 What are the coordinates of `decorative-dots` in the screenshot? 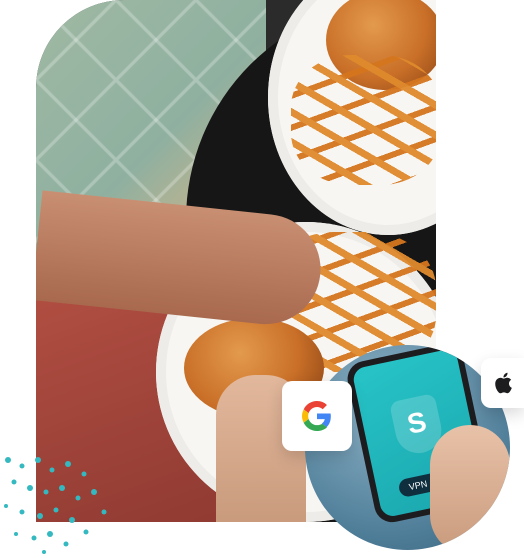 It's located at (55, 505).